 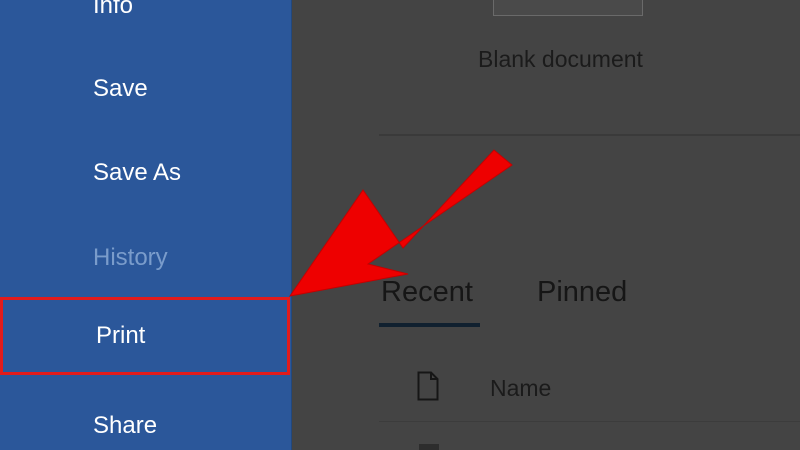 I want to click on sidebar-item-history: History, so click(x=146, y=258).